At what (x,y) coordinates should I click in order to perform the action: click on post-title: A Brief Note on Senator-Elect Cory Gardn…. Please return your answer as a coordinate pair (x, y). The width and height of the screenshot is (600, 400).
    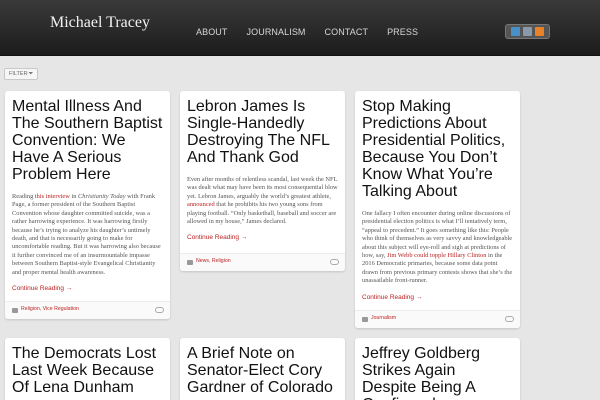
    Looking at the image, I should click on (262, 370).